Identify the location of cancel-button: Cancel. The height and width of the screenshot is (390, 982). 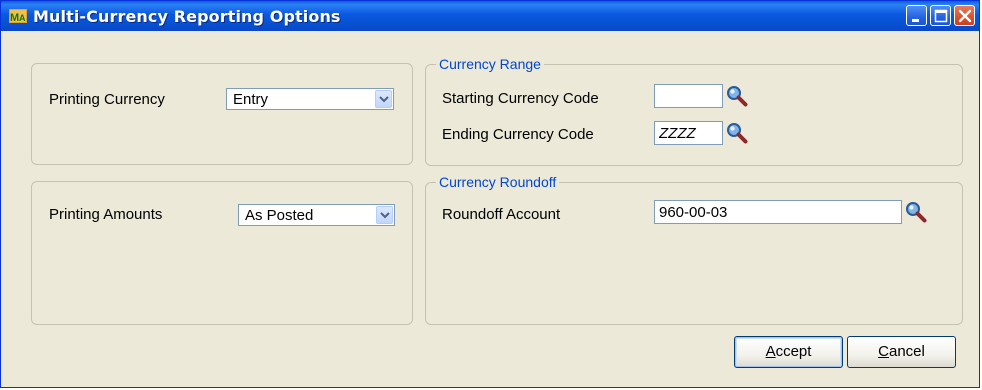
(901, 352).